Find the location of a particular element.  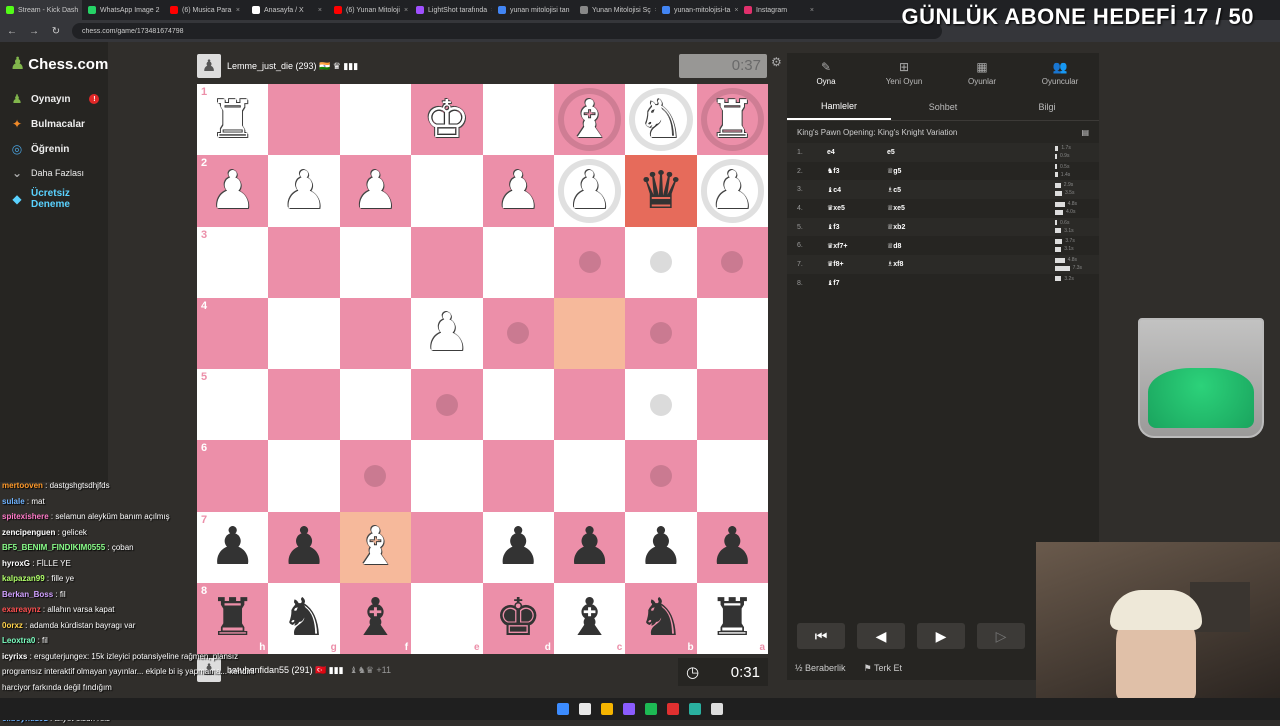

white-rook-piece: ♜ is located at coordinates (232, 120).